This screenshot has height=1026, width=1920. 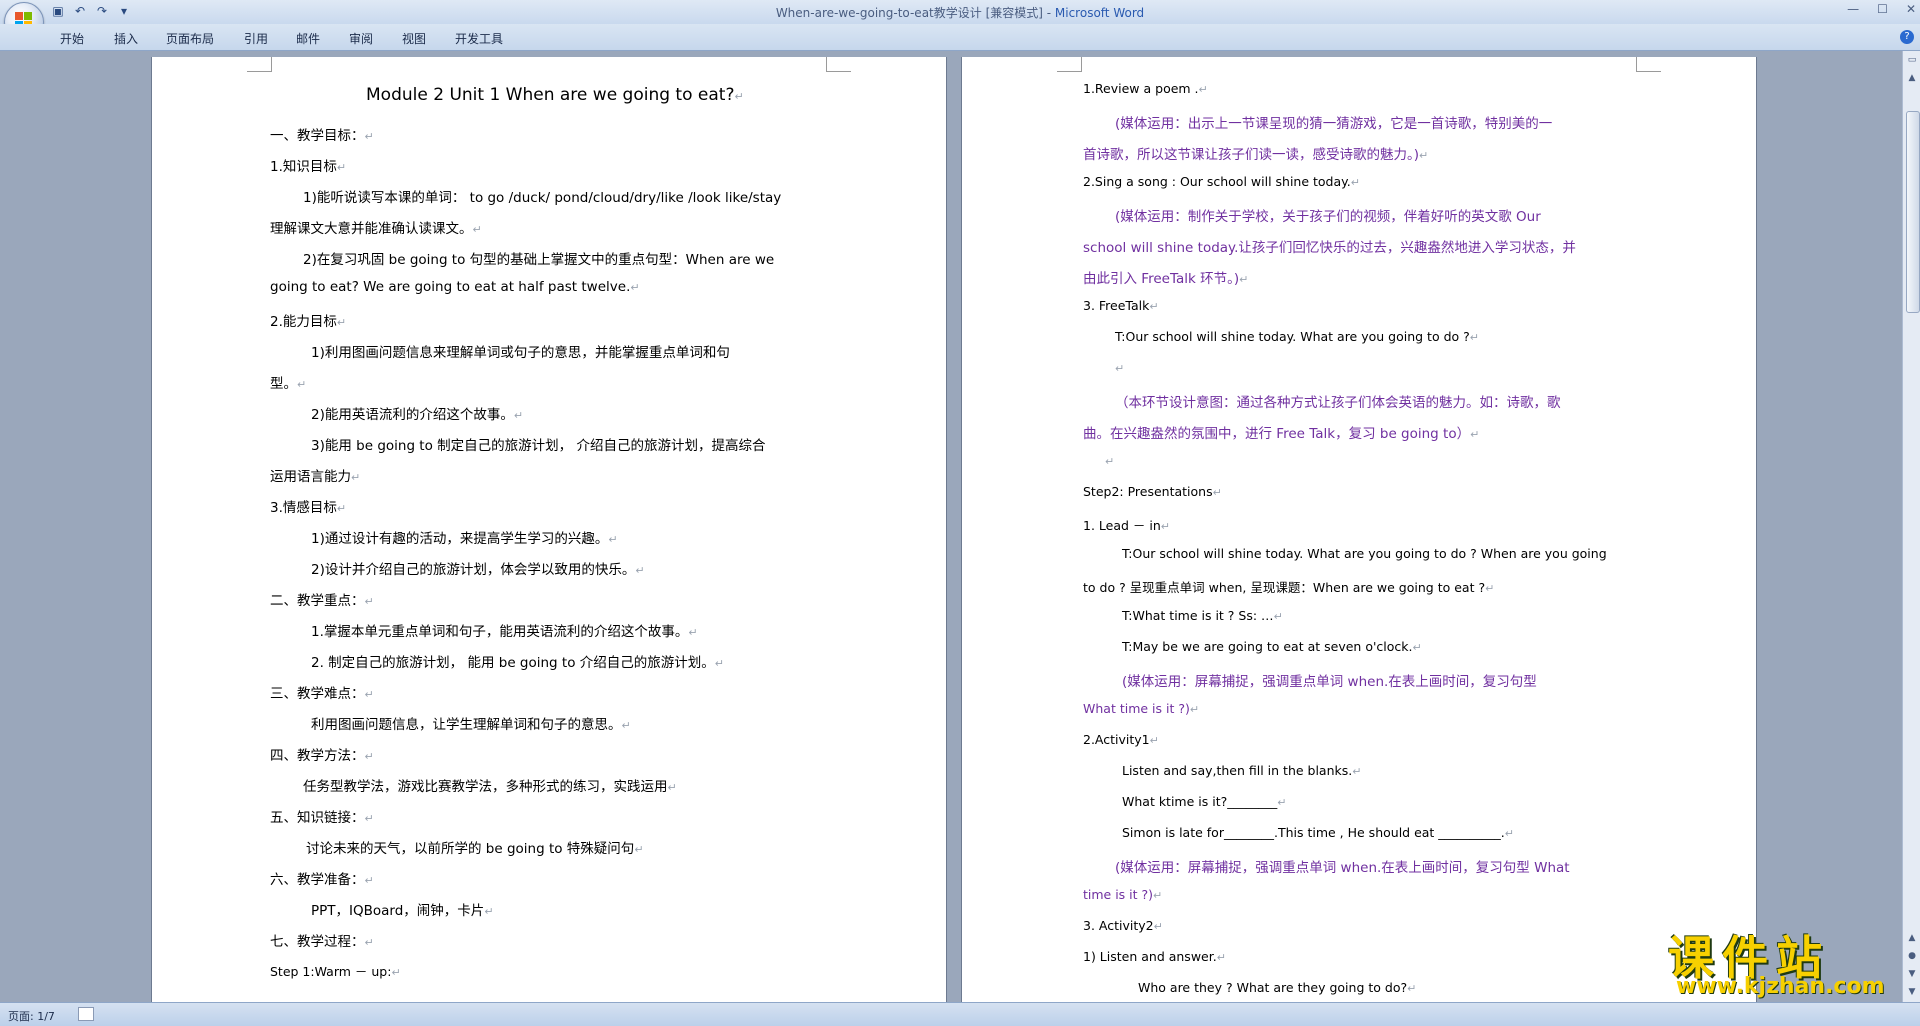 What do you see at coordinates (1329, 680) in the screenshot?
I see `paragraph: (媒体运用：屏幕捕捉，强调重点单词 when.在表上画时间，复习句型` at bounding box center [1329, 680].